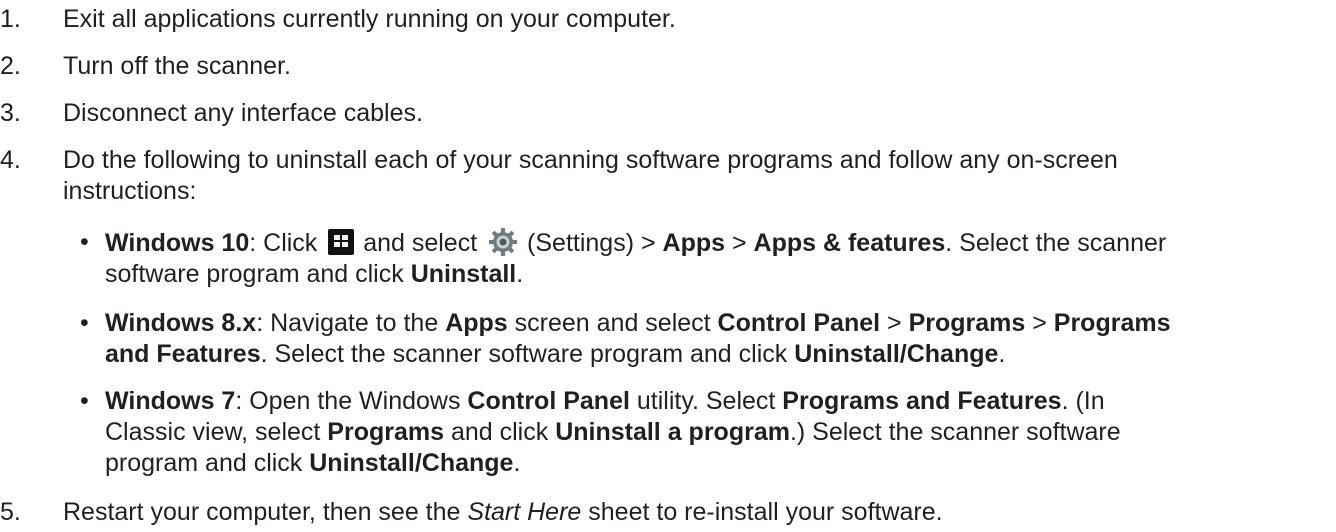  Describe the element at coordinates (177, 66) in the screenshot. I see `step-text: Turn off the scanner.` at that location.